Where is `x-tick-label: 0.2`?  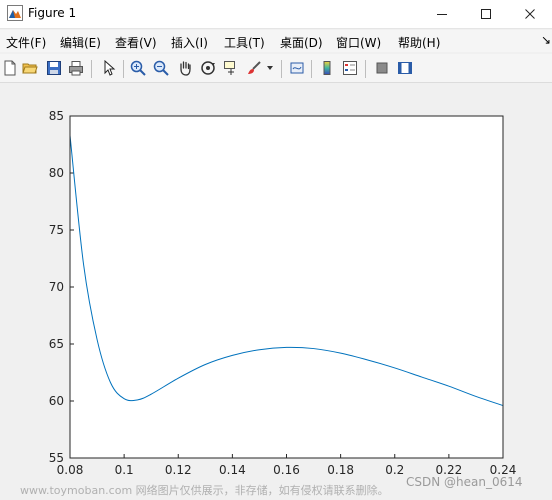 x-tick-label: 0.2 is located at coordinates (394, 470).